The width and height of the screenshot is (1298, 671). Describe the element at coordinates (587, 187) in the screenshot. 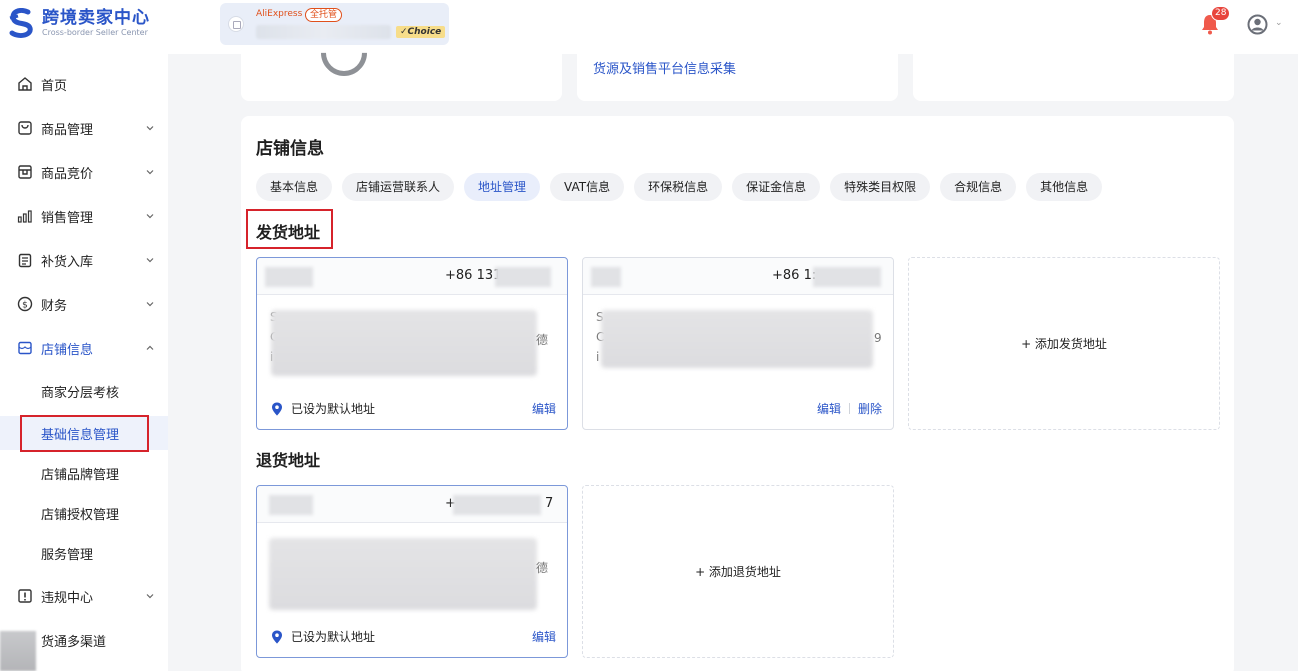

I see `tab-vat-info: VAT信息` at that location.